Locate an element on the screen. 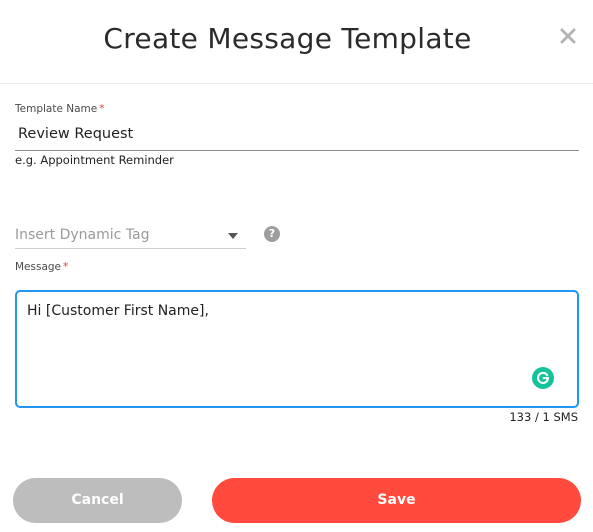 This screenshot has width=593, height=532. caret-down-icon is located at coordinates (233, 236).